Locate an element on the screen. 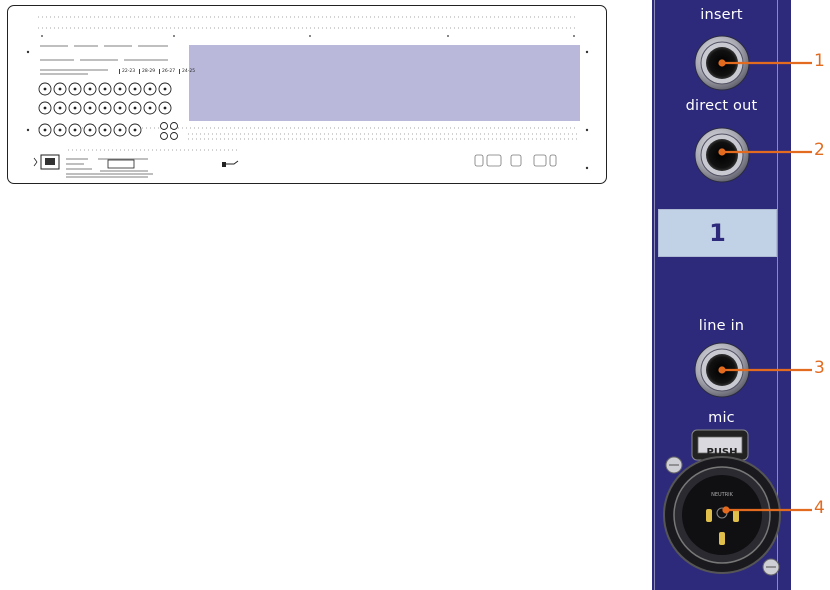  neutrik-label: NEUTRIK is located at coordinates (722, 495).